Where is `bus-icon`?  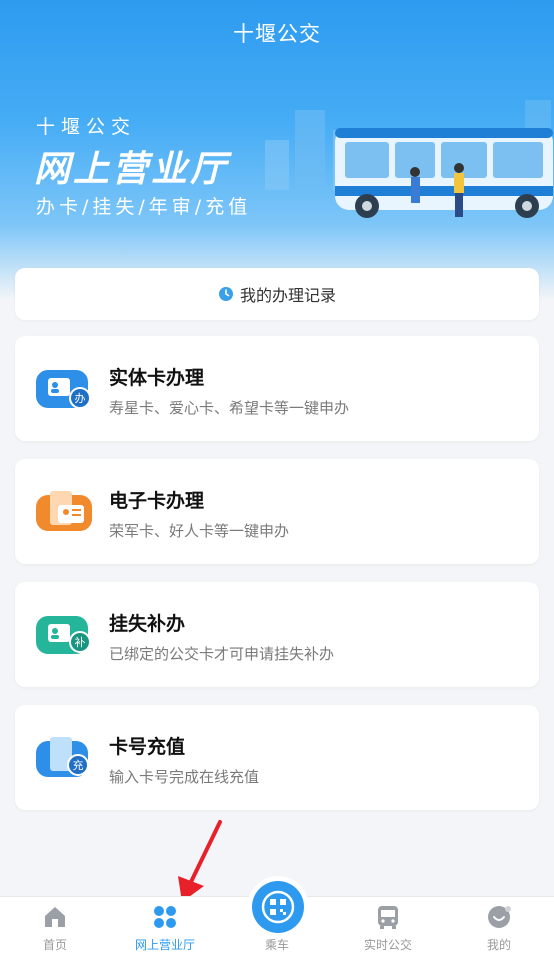
bus-icon is located at coordinates (388, 917).